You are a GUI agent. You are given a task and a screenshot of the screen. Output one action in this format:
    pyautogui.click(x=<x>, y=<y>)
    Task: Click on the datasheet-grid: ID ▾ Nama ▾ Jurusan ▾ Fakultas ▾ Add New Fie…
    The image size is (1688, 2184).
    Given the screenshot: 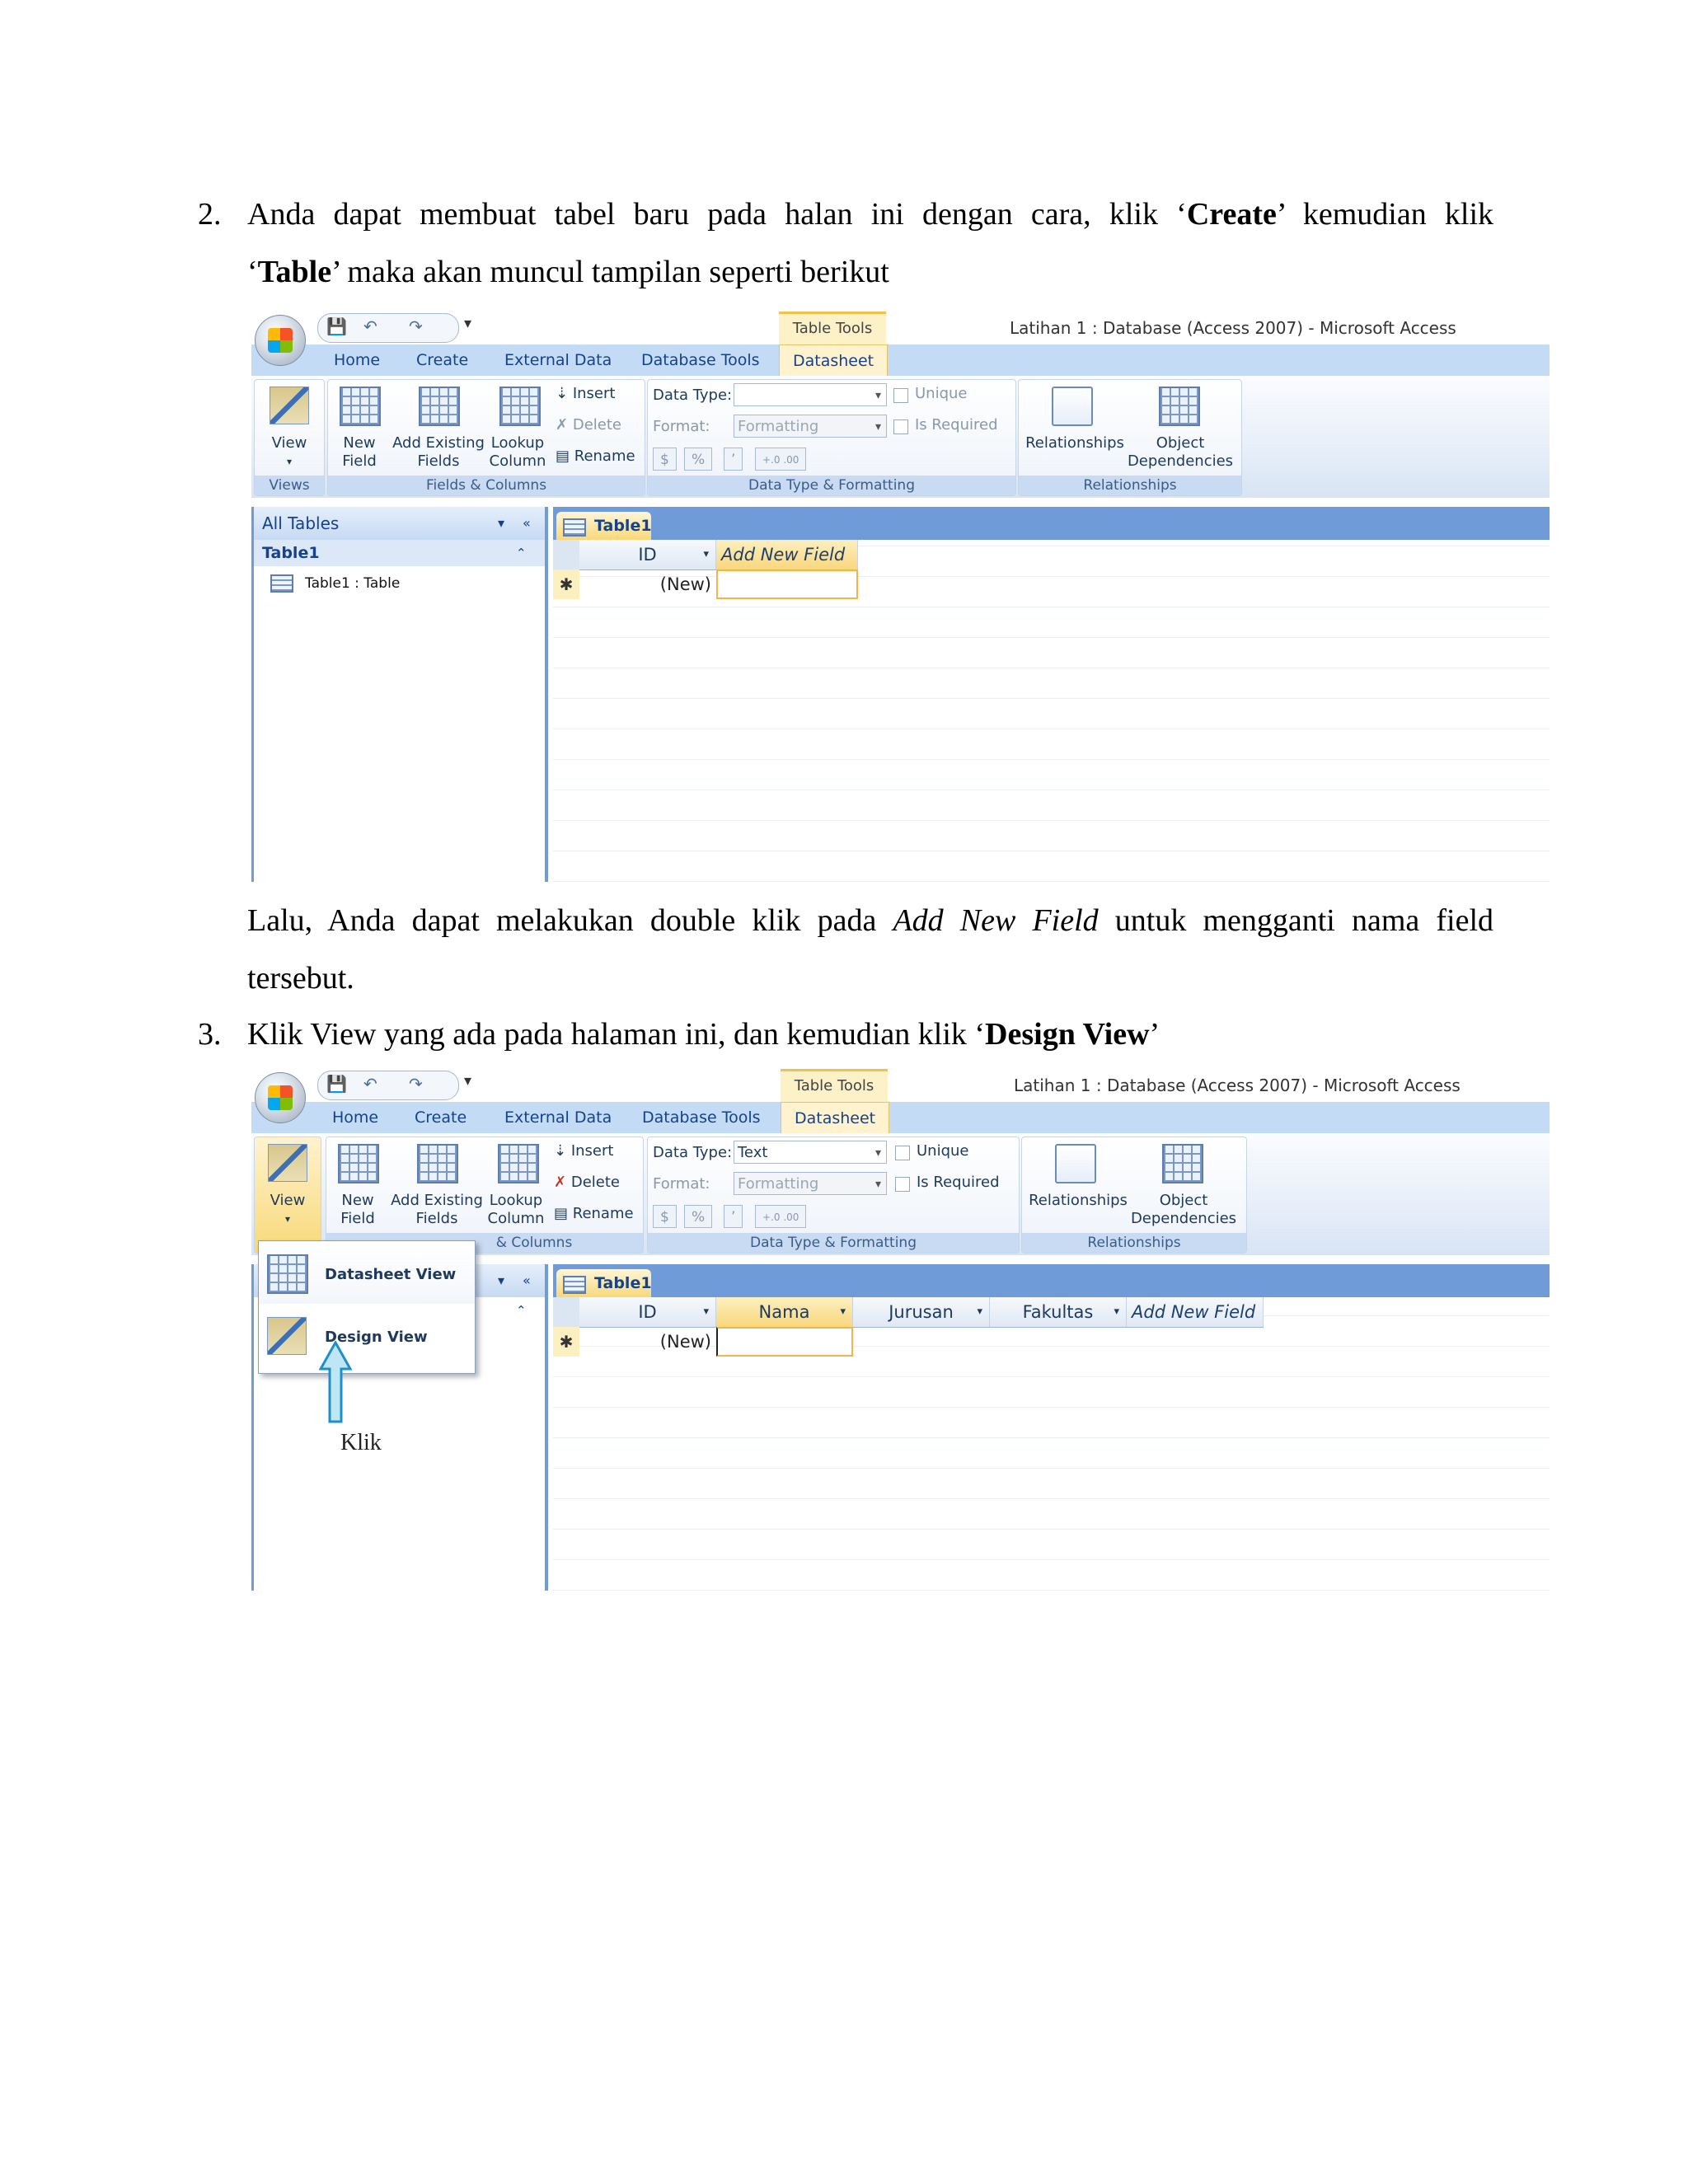 What is the action you would take?
    pyautogui.click(x=1051, y=1444)
    